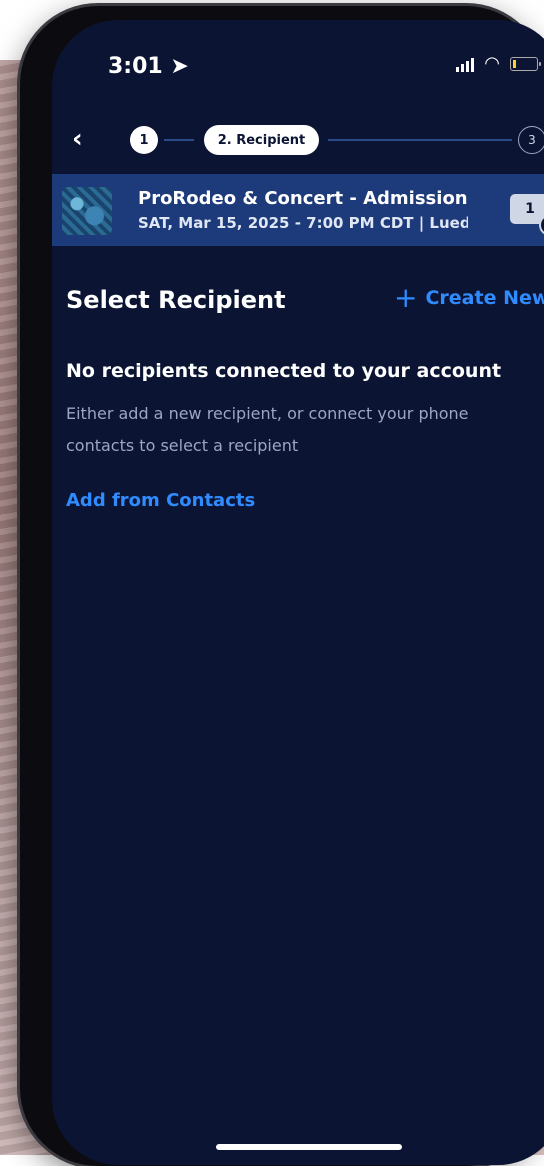 This screenshot has width=544, height=1166. What do you see at coordinates (309, 1147) in the screenshot?
I see `home-indicator` at bounding box center [309, 1147].